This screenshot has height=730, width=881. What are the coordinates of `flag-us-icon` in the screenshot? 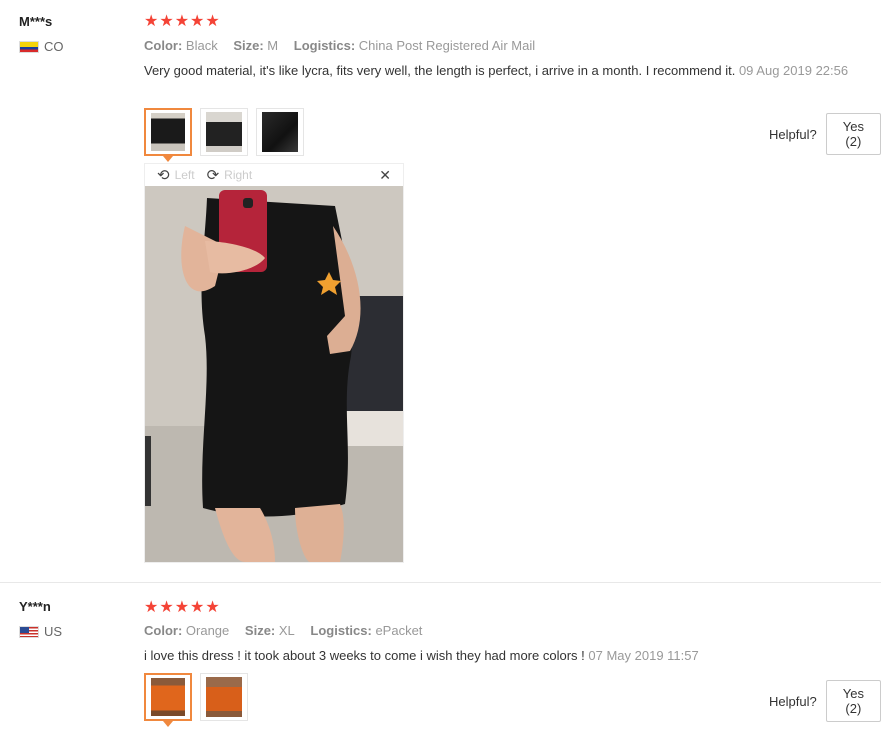 It's located at (29, 631).